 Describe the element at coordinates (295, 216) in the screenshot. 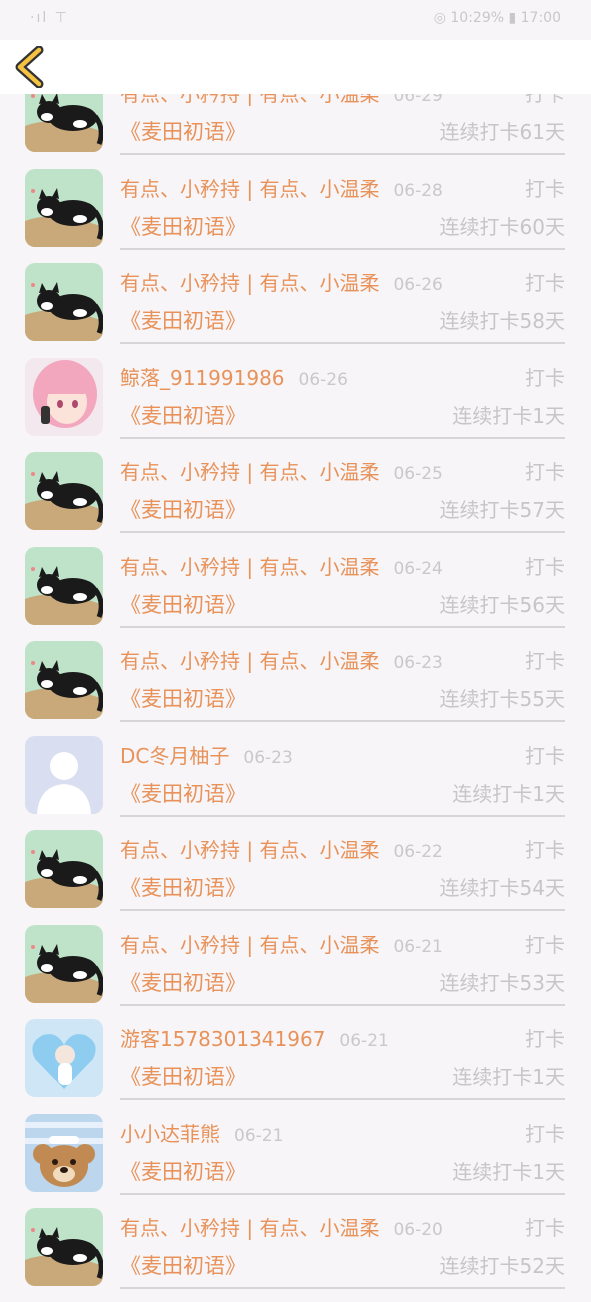

I see `list-item: 有点、小矜持 | 有点、小温柔 06-28 打卡《麦田初语》 连续打卡60天` at that location.